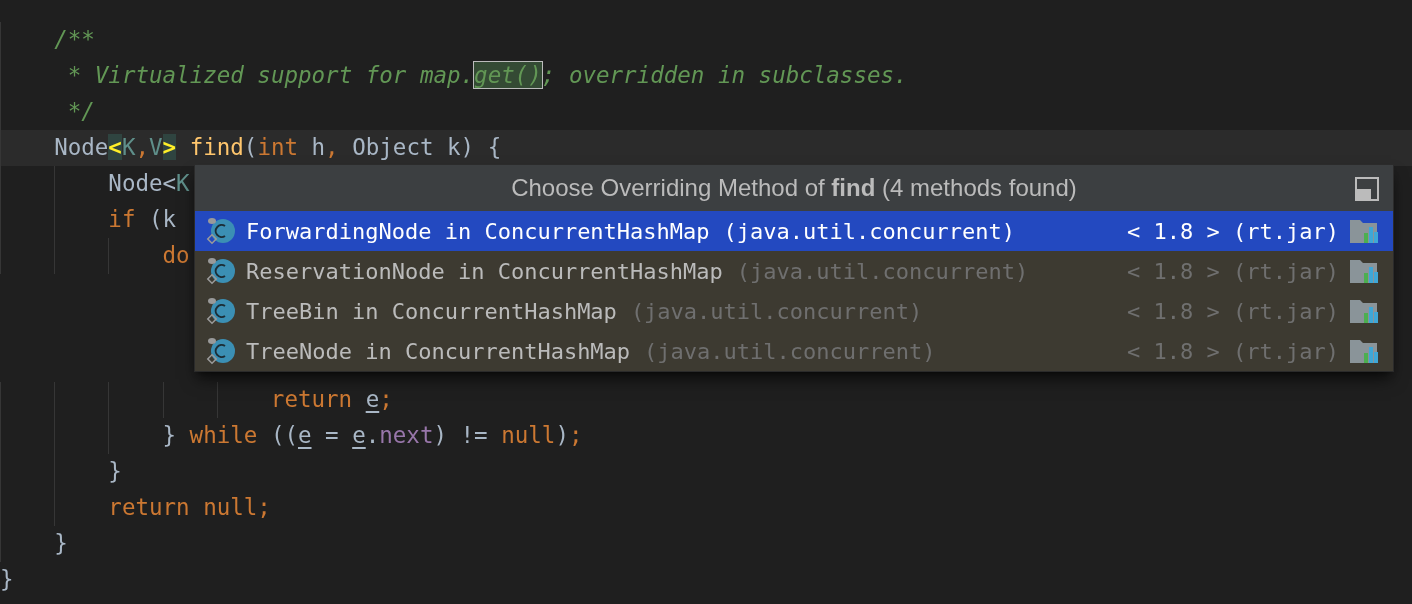 The width and height of the screenshot is (1412, 604). What do you see at coordinates (431, 311) in the screenshot?
I see `class-name: TreeBin in ConcurrentHashMap` at bounding box center [431, 311].